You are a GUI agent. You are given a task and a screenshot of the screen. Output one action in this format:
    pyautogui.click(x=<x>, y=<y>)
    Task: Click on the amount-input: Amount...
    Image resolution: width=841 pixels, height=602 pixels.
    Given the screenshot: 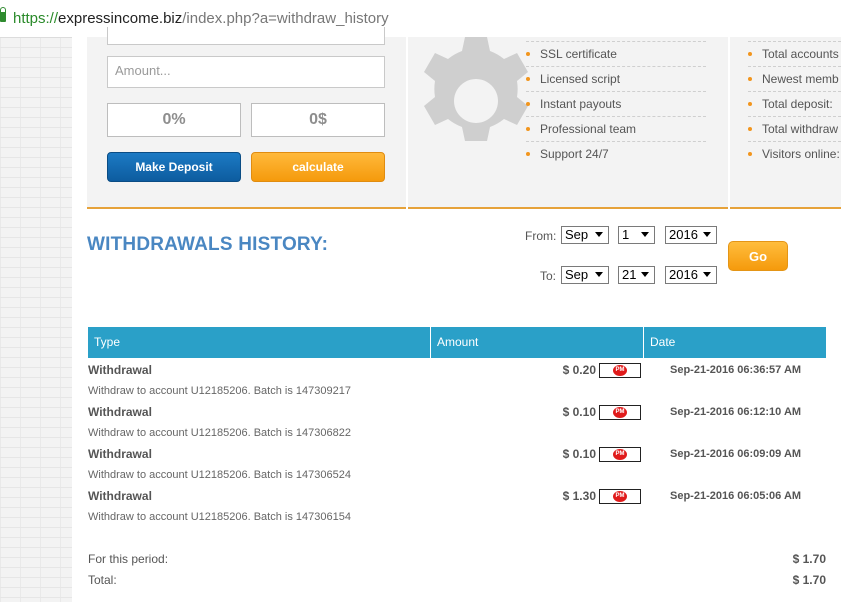 What is the action you would take?
    pyautogui.click(x=246, y=72)
    